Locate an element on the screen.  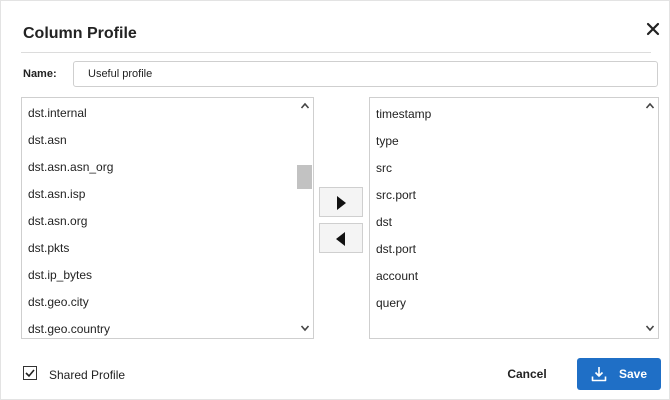
selected-column-item: dst is located at coordinates (400, 222).